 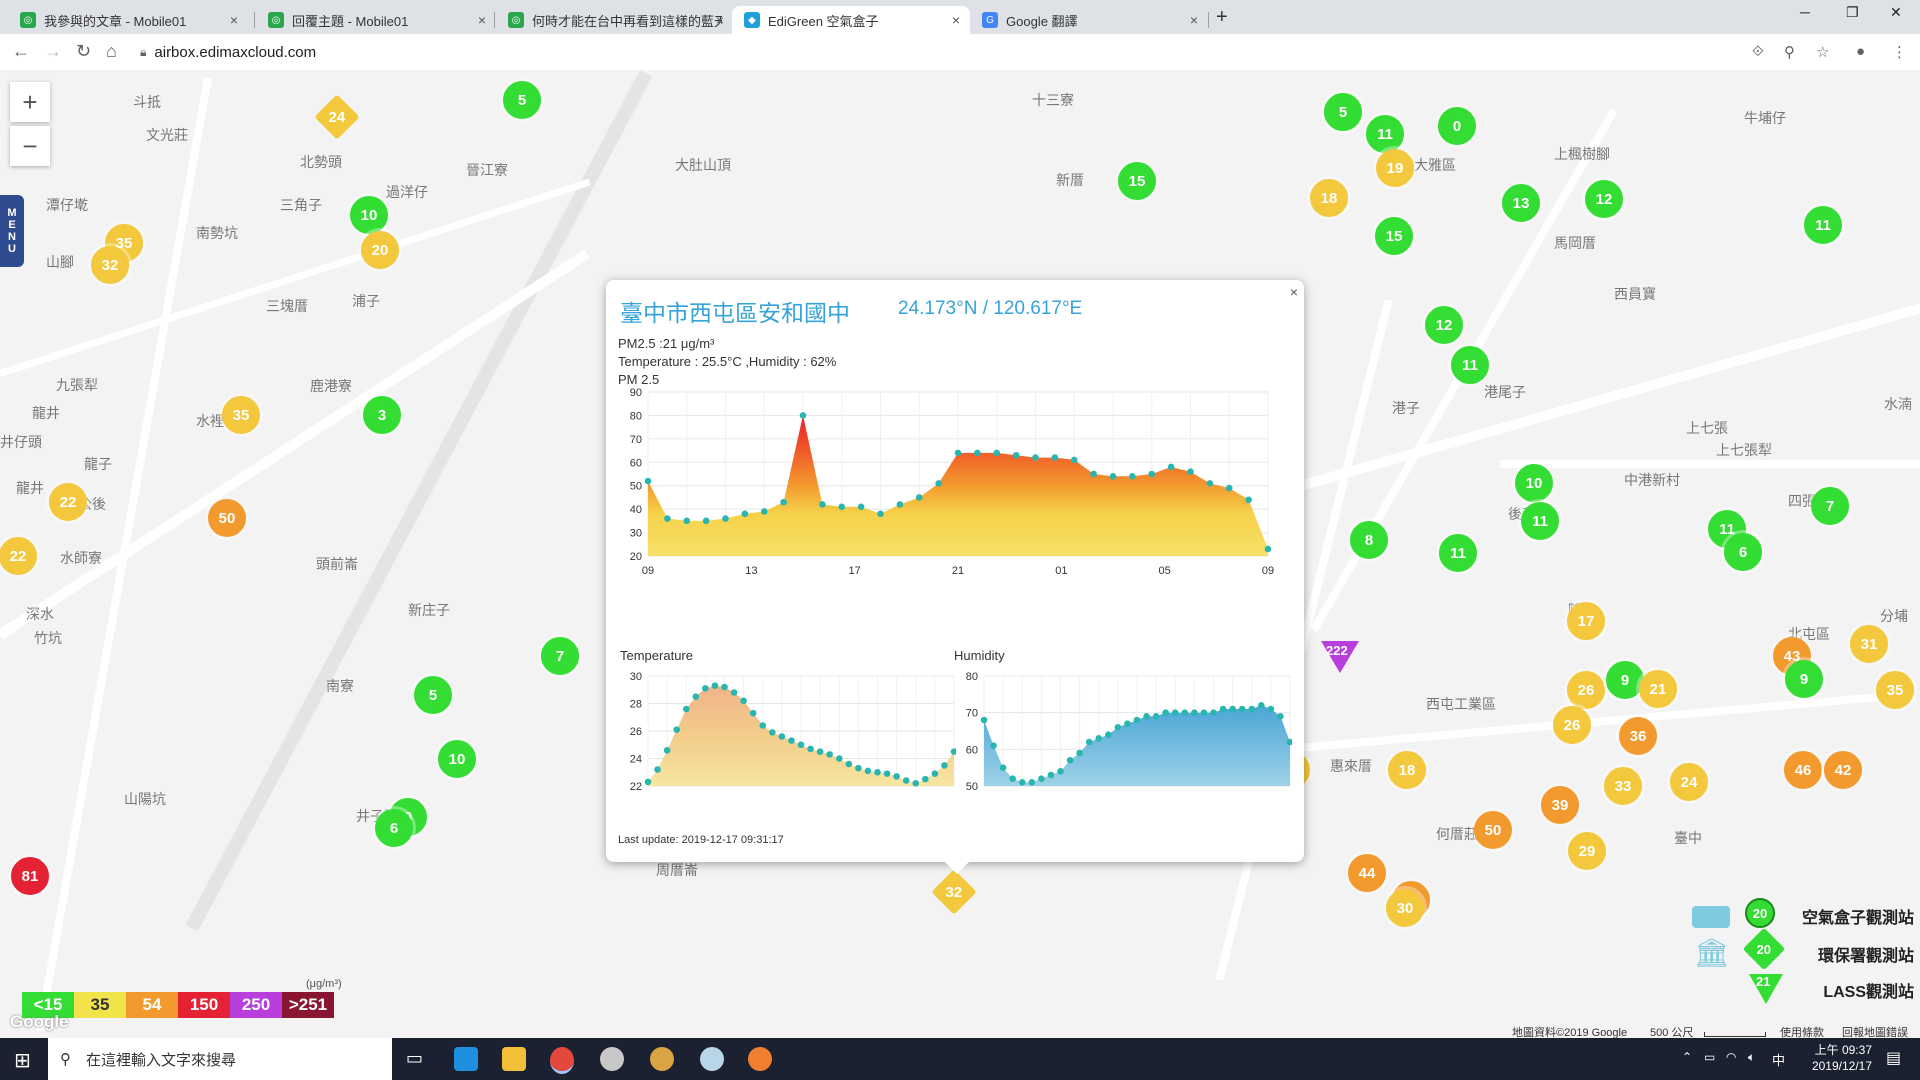 I want to click on station-marker: 29, so click(x=1587, y=851).